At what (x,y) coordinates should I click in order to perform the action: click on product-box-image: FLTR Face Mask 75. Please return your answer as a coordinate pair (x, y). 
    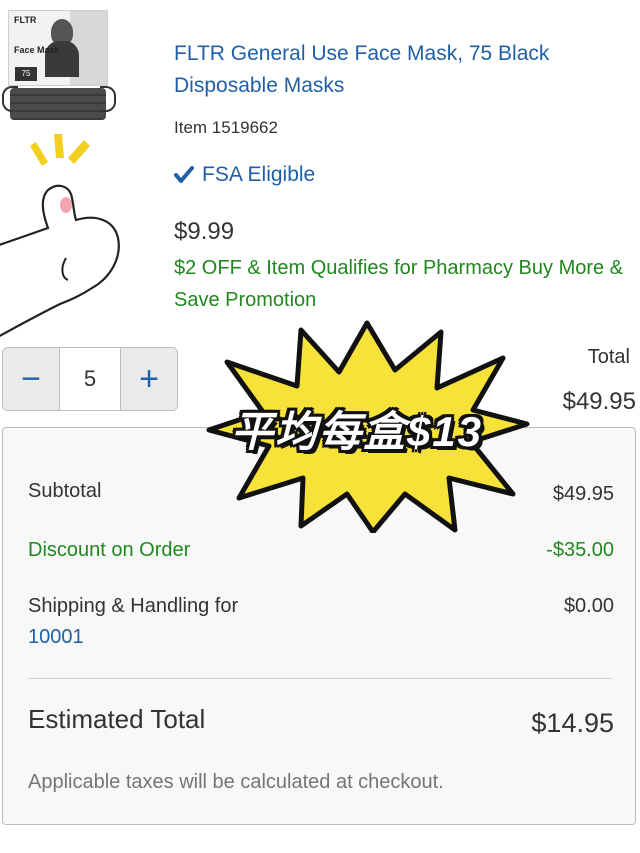
    Looking at the image, I should click on (58, 48).